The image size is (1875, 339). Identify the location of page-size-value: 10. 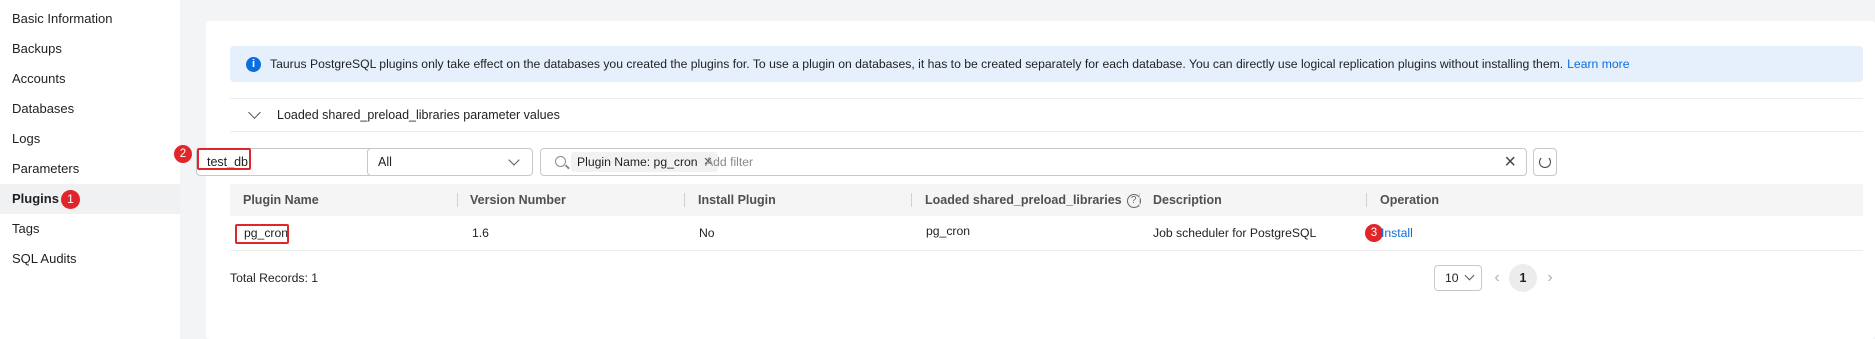
(1452, 278).